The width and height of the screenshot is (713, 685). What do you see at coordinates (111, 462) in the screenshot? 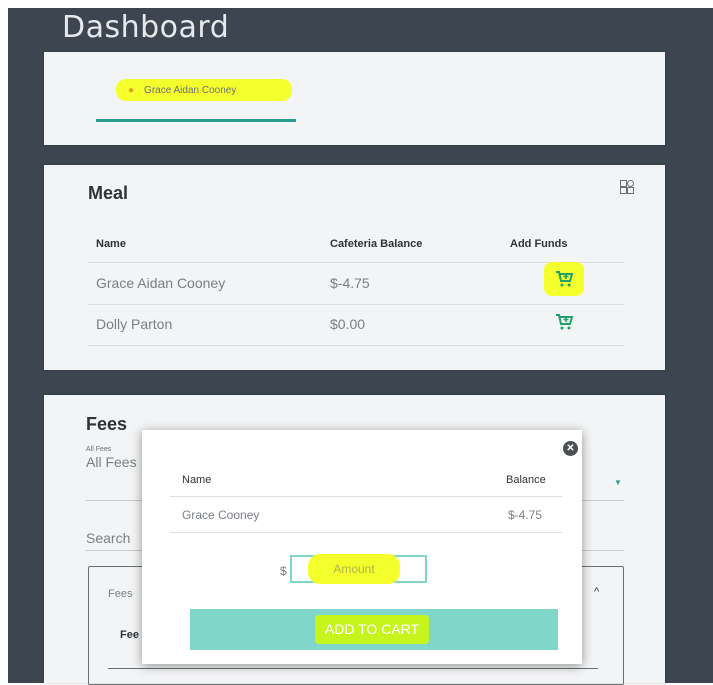
I see `fees-filter-select: All Fees` at bounding box center [111, 462].